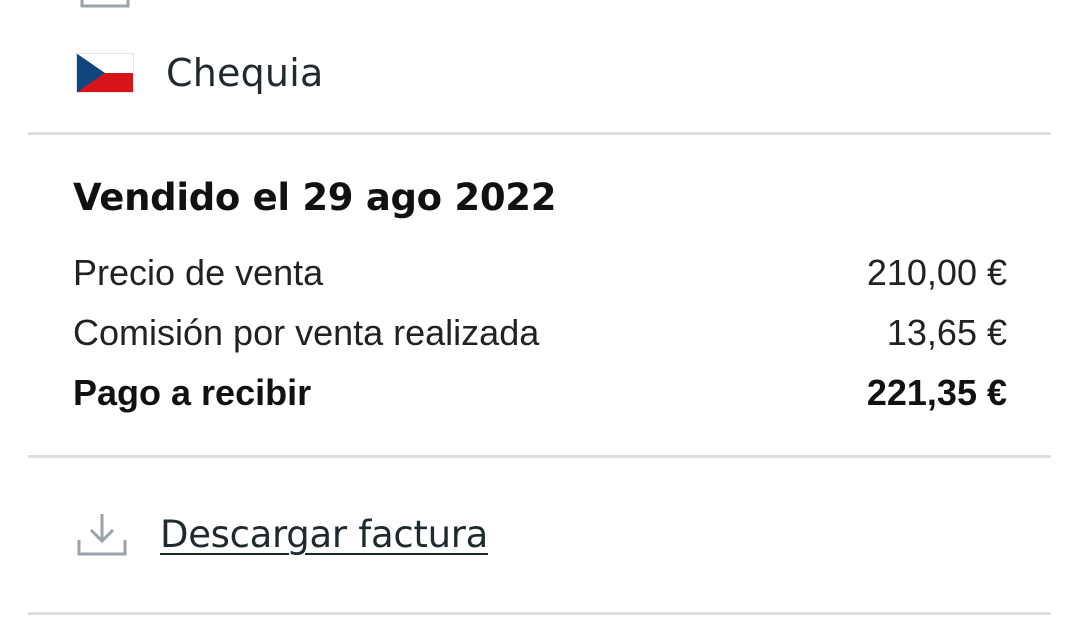 The height and width of the screenshot is (623, 1080). What do you see at coordinates (324, 534) in the screenshot?
I see `download-invoice-link: Descargar factura` at bounding box center [324, 534].